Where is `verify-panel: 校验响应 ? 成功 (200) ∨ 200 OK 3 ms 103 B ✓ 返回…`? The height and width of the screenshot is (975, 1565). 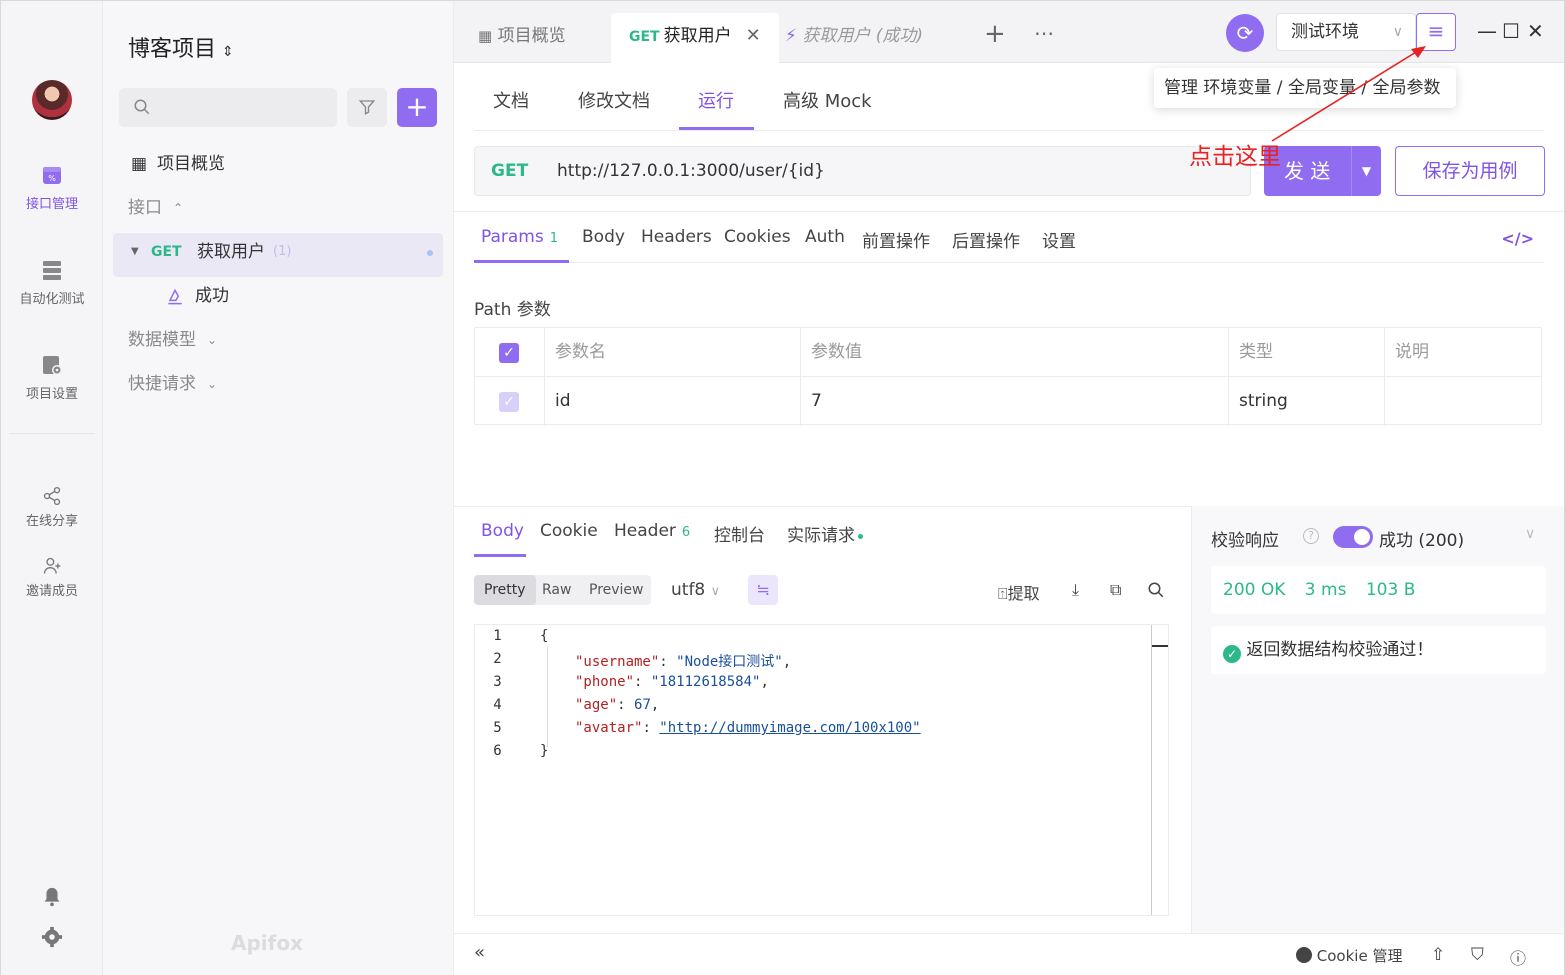 verify-panel: 校验响应 ? 成功 (200) ∨ 200 OK 3 ms 103 B ✓ 返回… is located at coordinates (1377, 719).